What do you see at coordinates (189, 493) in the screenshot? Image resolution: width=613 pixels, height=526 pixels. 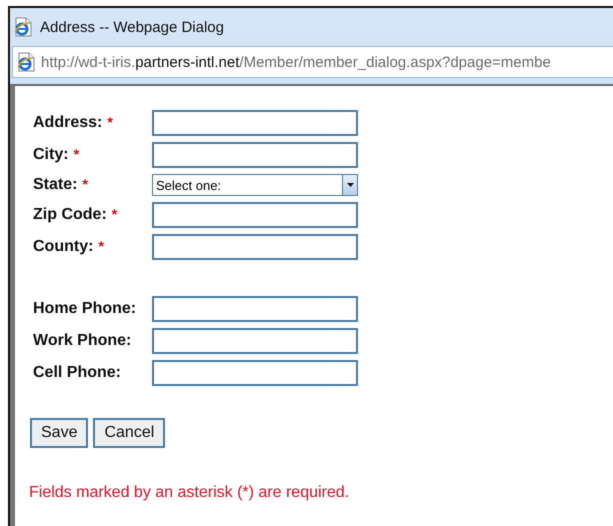 I see `required-note: Fields marked by an asterisk (*) are required.` at bounding box center [189, 493].